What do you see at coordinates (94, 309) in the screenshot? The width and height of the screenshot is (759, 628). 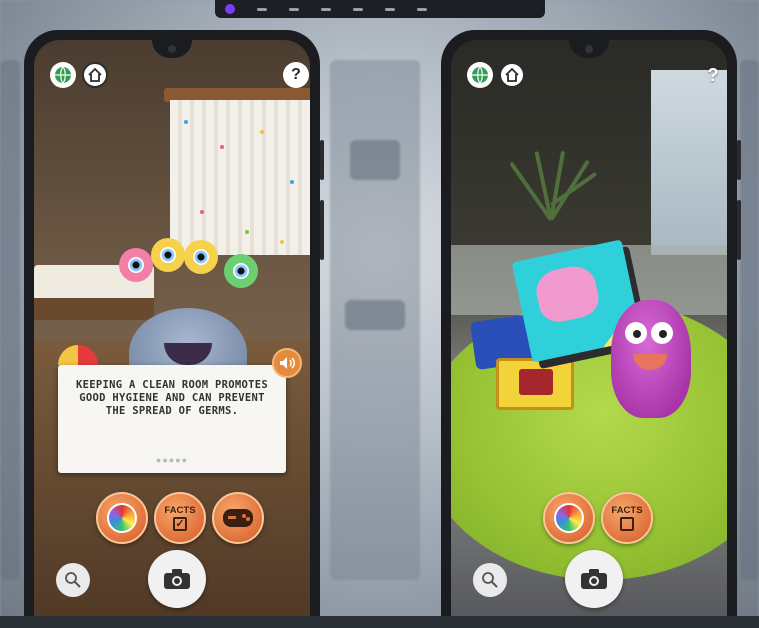 I see `bed-frame` at bounding box center [94, 309].